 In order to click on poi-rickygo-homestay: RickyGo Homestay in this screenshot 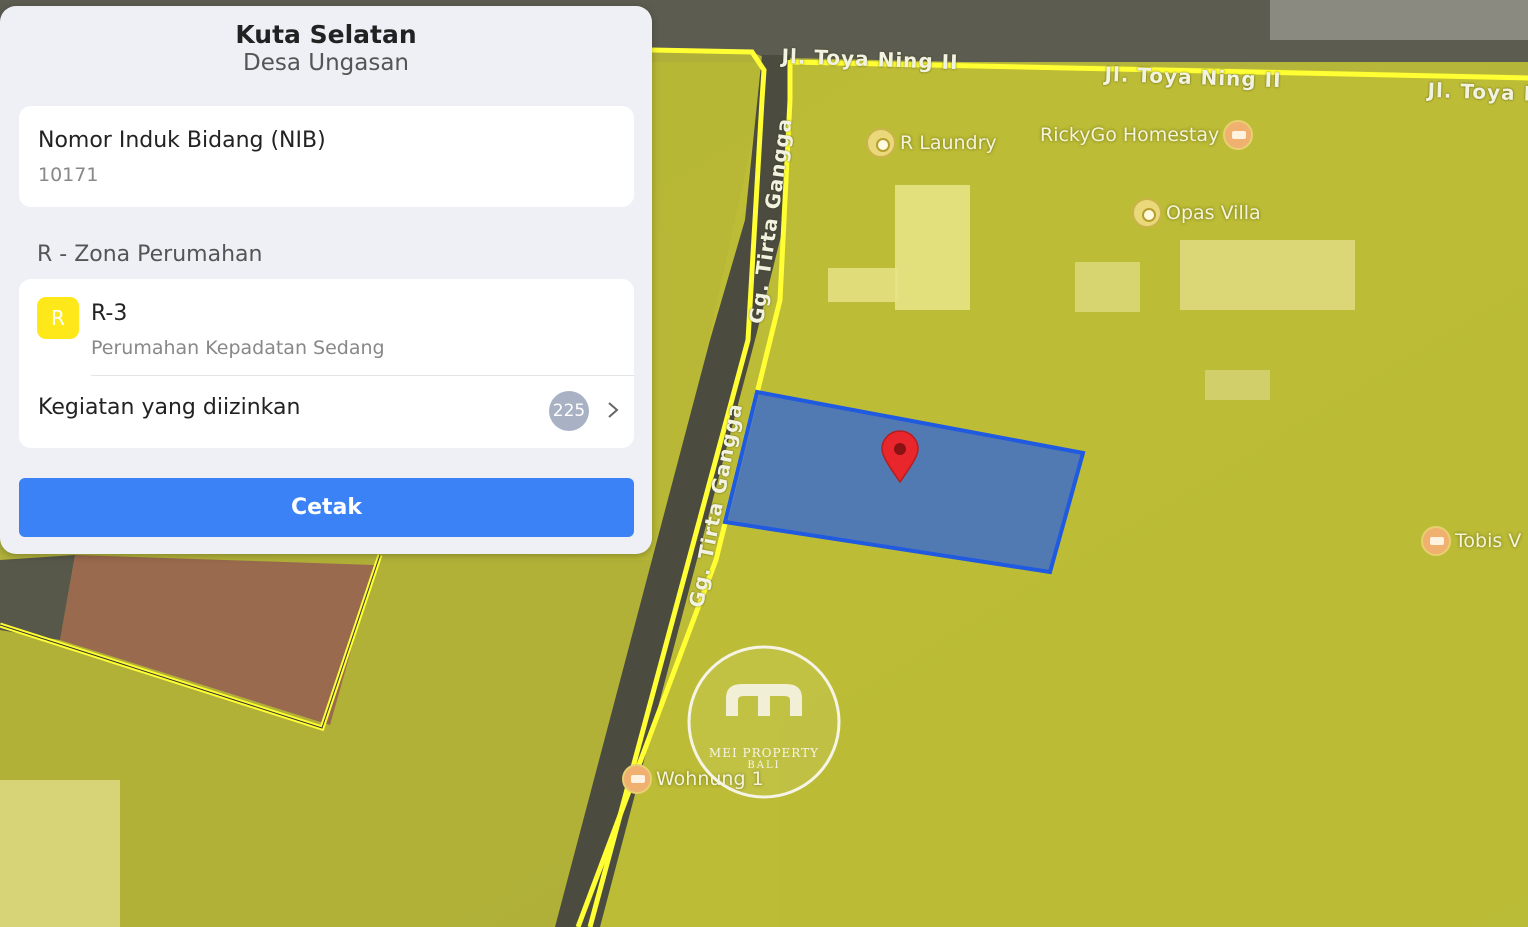, I will do `click(1147, 135)`.